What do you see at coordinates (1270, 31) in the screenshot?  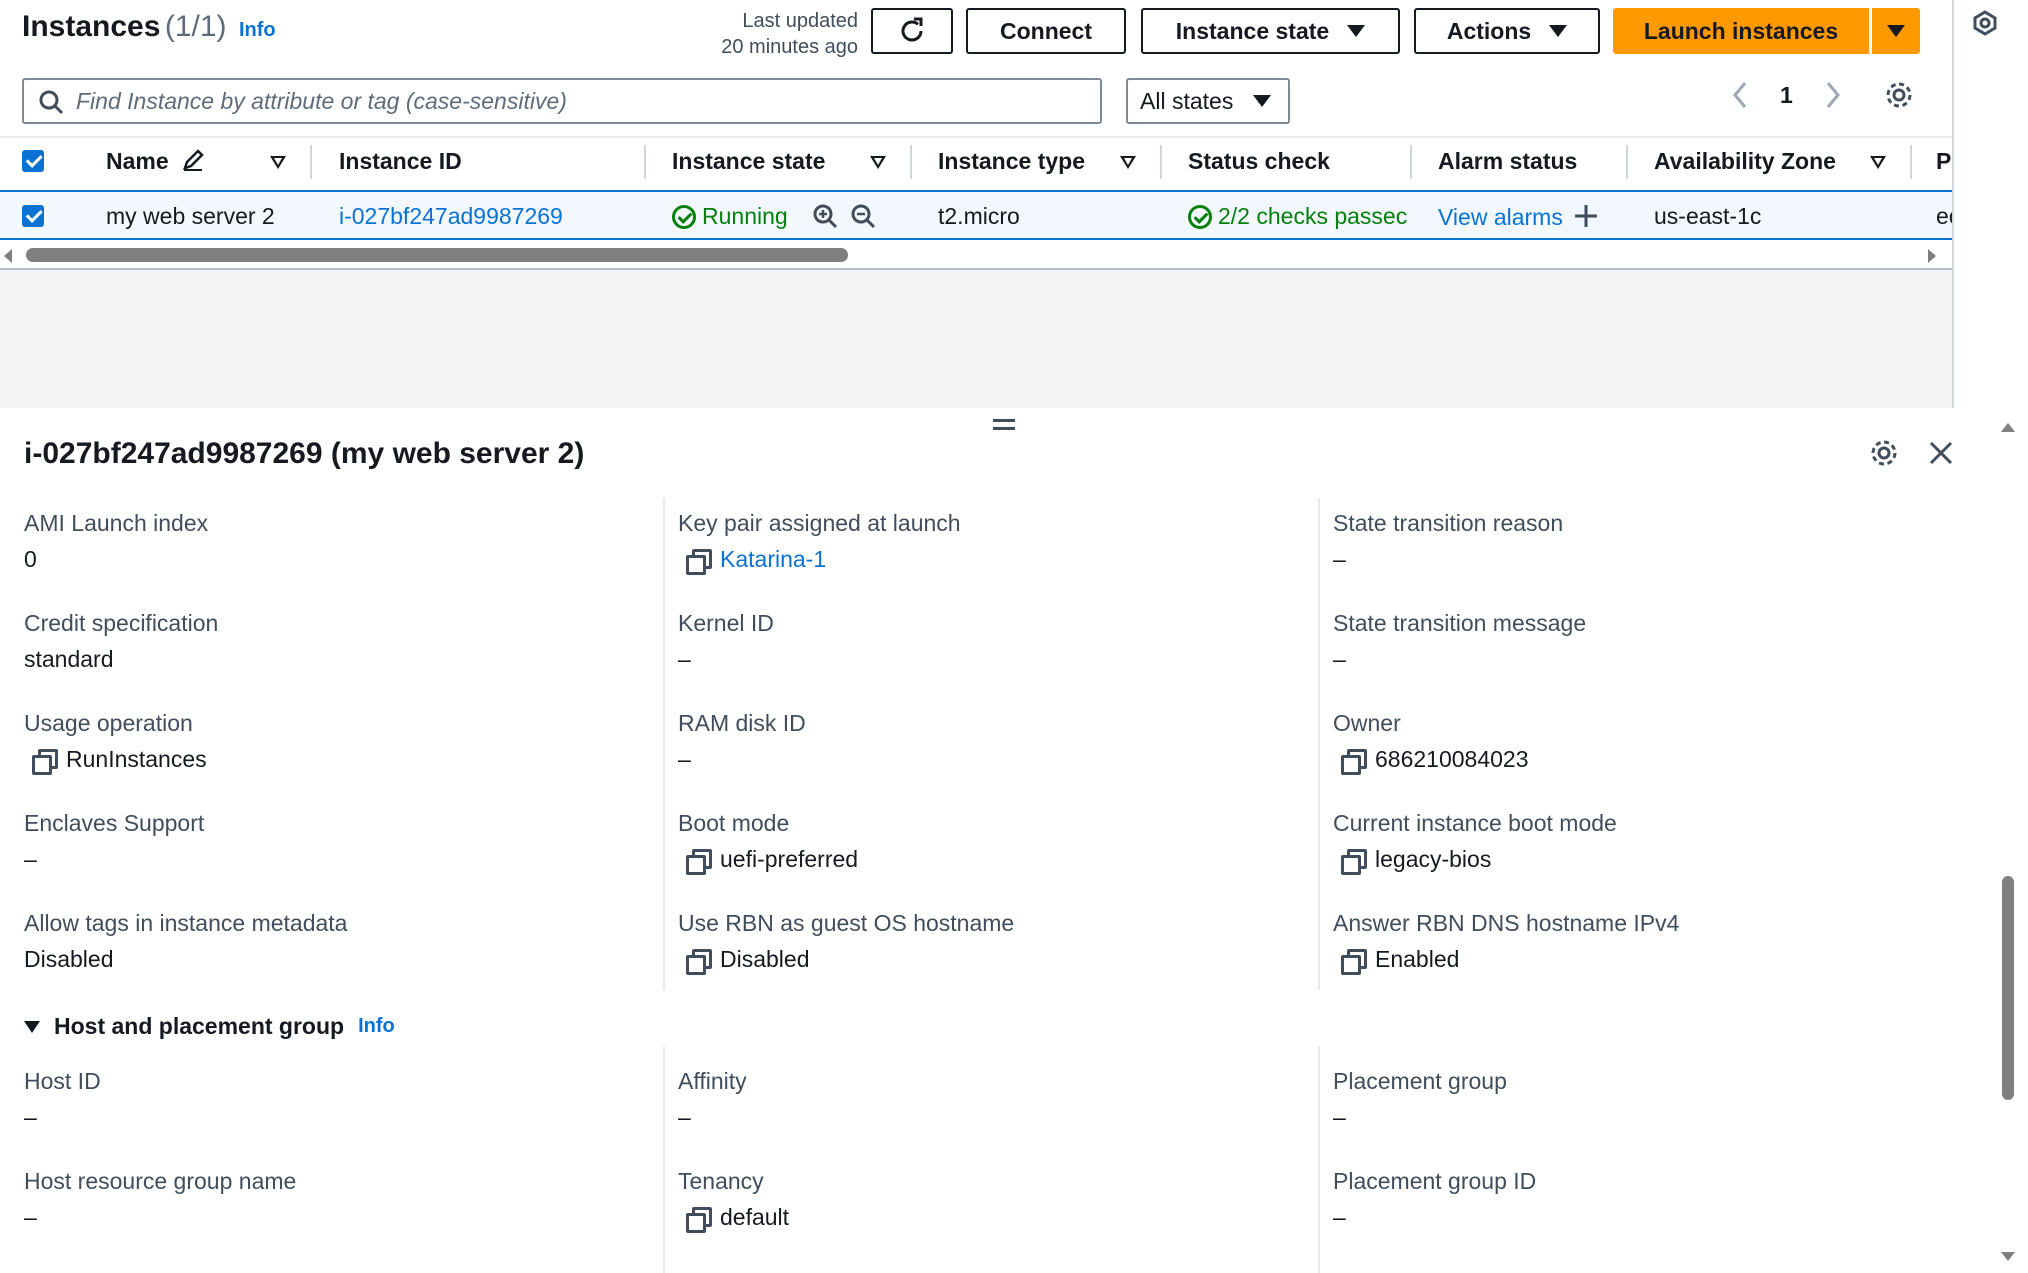 I see `instance-state-button: Instance state` at bounding box center [1270, 31].